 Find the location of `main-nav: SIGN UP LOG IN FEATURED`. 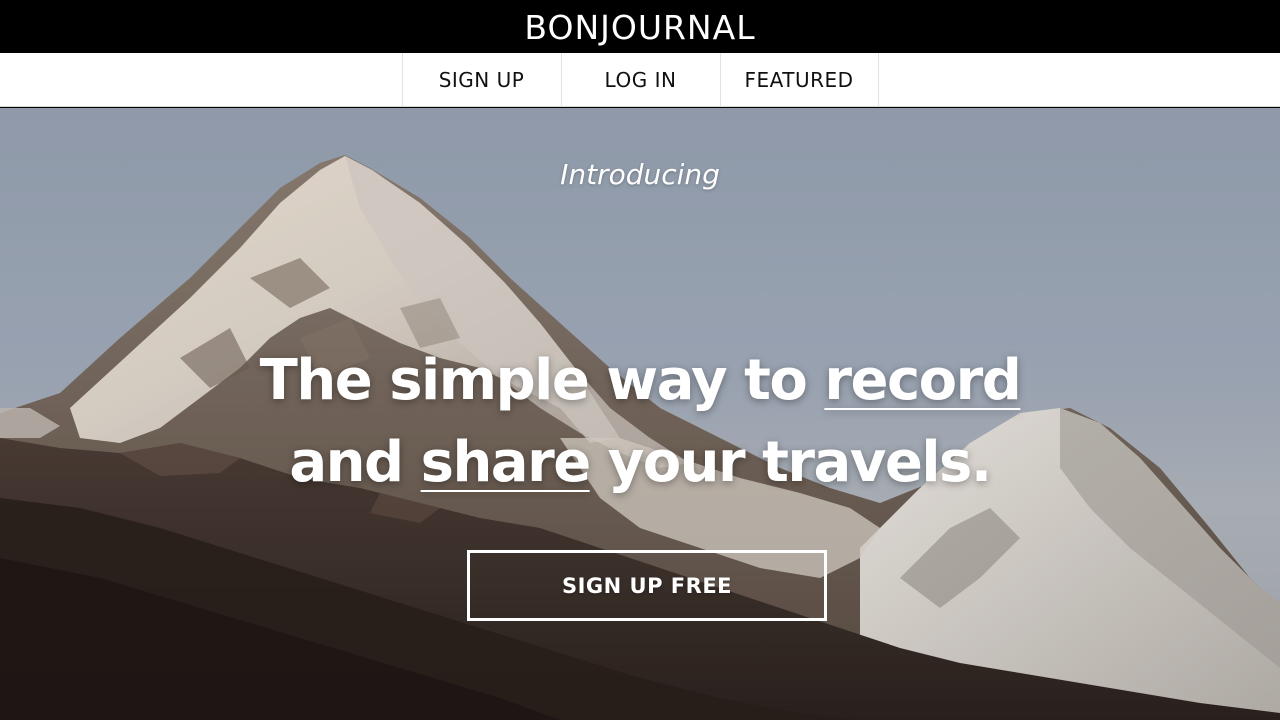

main-nav: SIGN UP LOG IN FEATURED is located at coordinates (640, 80).